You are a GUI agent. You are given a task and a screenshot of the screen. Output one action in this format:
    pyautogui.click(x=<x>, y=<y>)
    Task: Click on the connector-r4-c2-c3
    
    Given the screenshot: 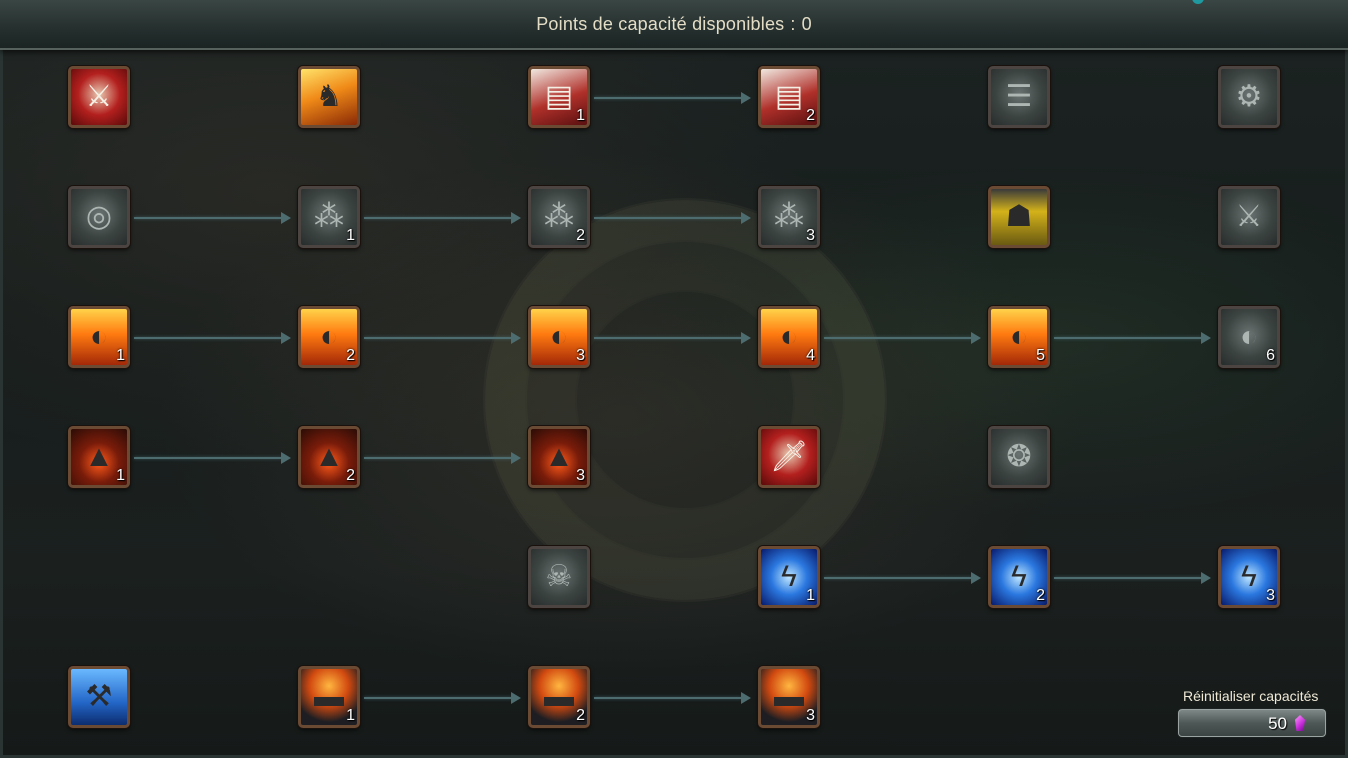 What is the action you would take?
    pyautogui.click(x=442, y=458)
    